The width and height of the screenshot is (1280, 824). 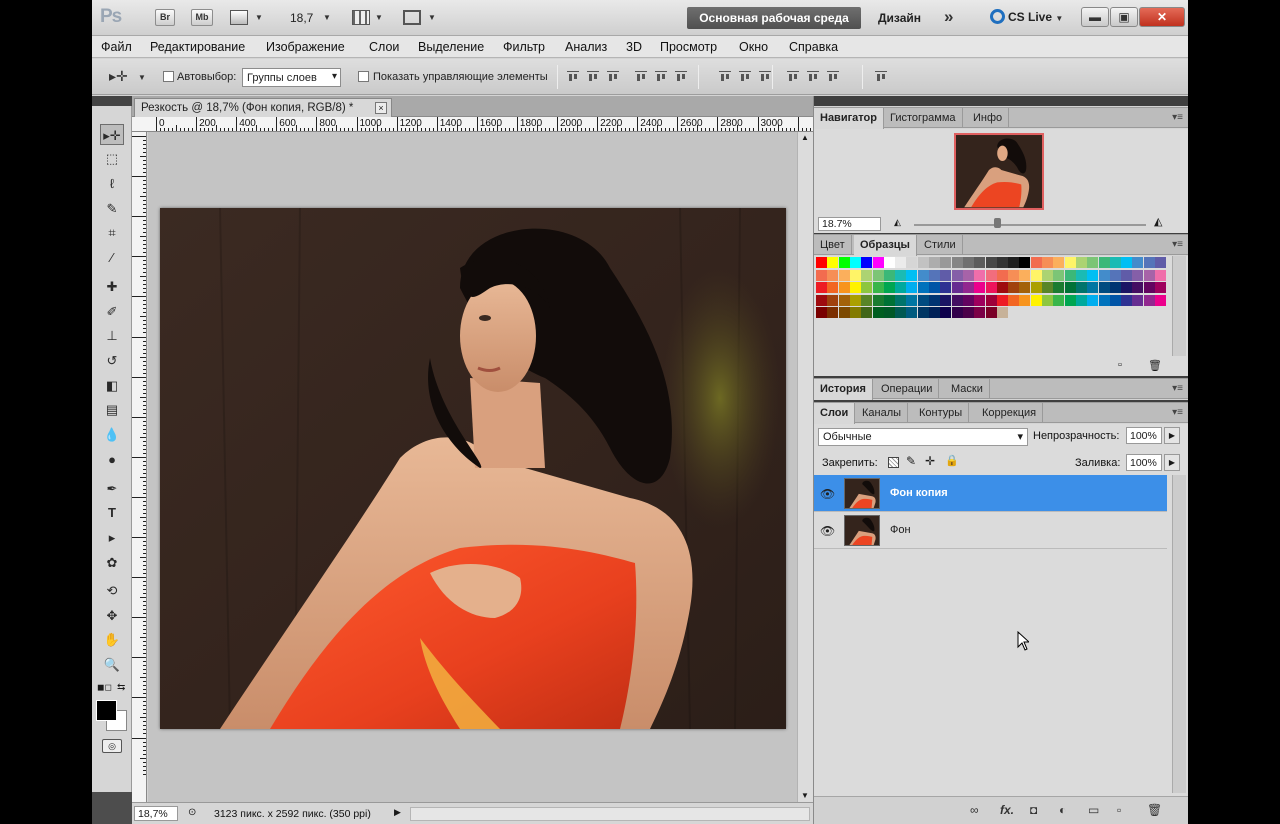 I want to click on default-colors-icon: ◼◻, so click(x=104, y=687).